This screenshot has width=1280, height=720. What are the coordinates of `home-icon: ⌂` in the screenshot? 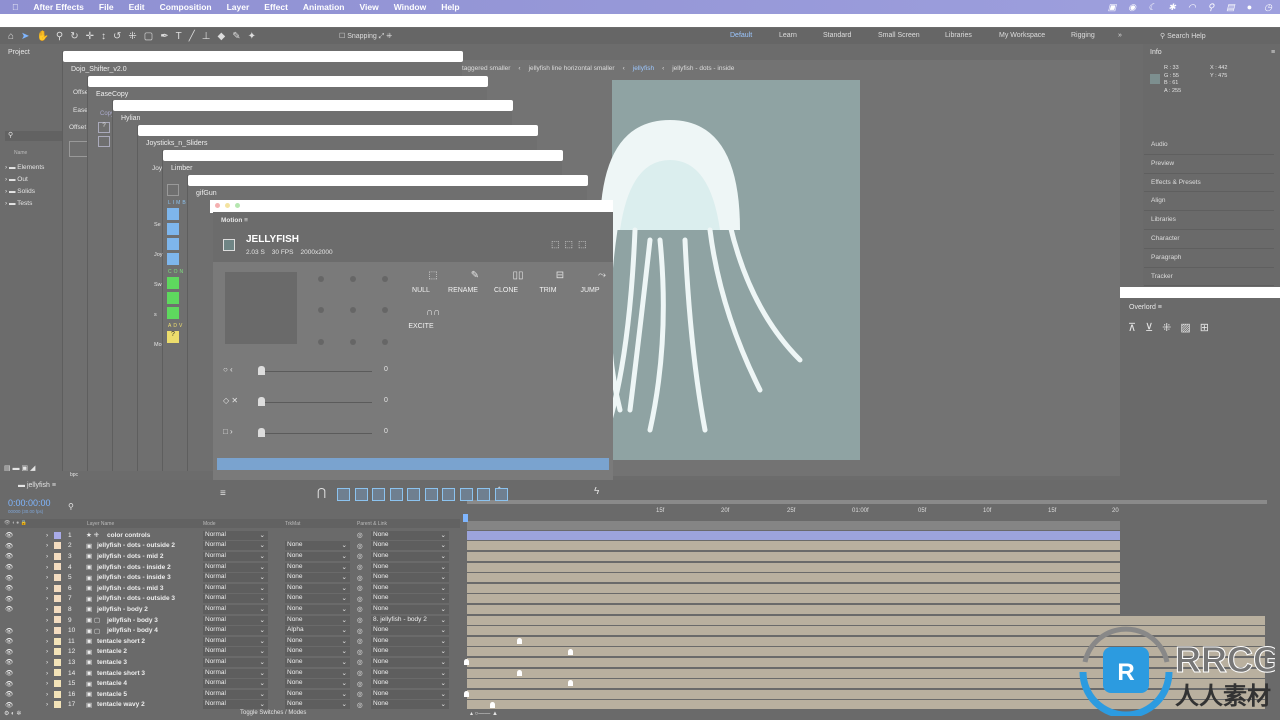 It's located at (11, 36).